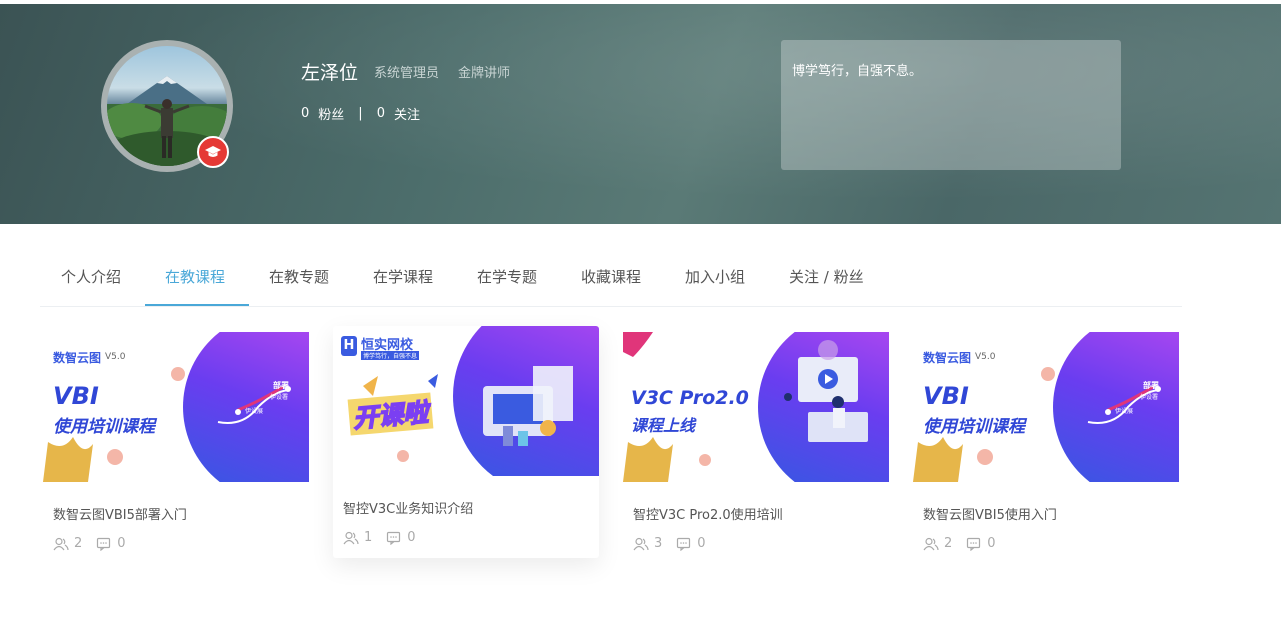 This screenshot has height=629, width=1281. What do you see at coordinates (951, 105) in the screenshot?
I see `motto-box: 博学笃行，自强不息。` at bounding box center [951, 105].